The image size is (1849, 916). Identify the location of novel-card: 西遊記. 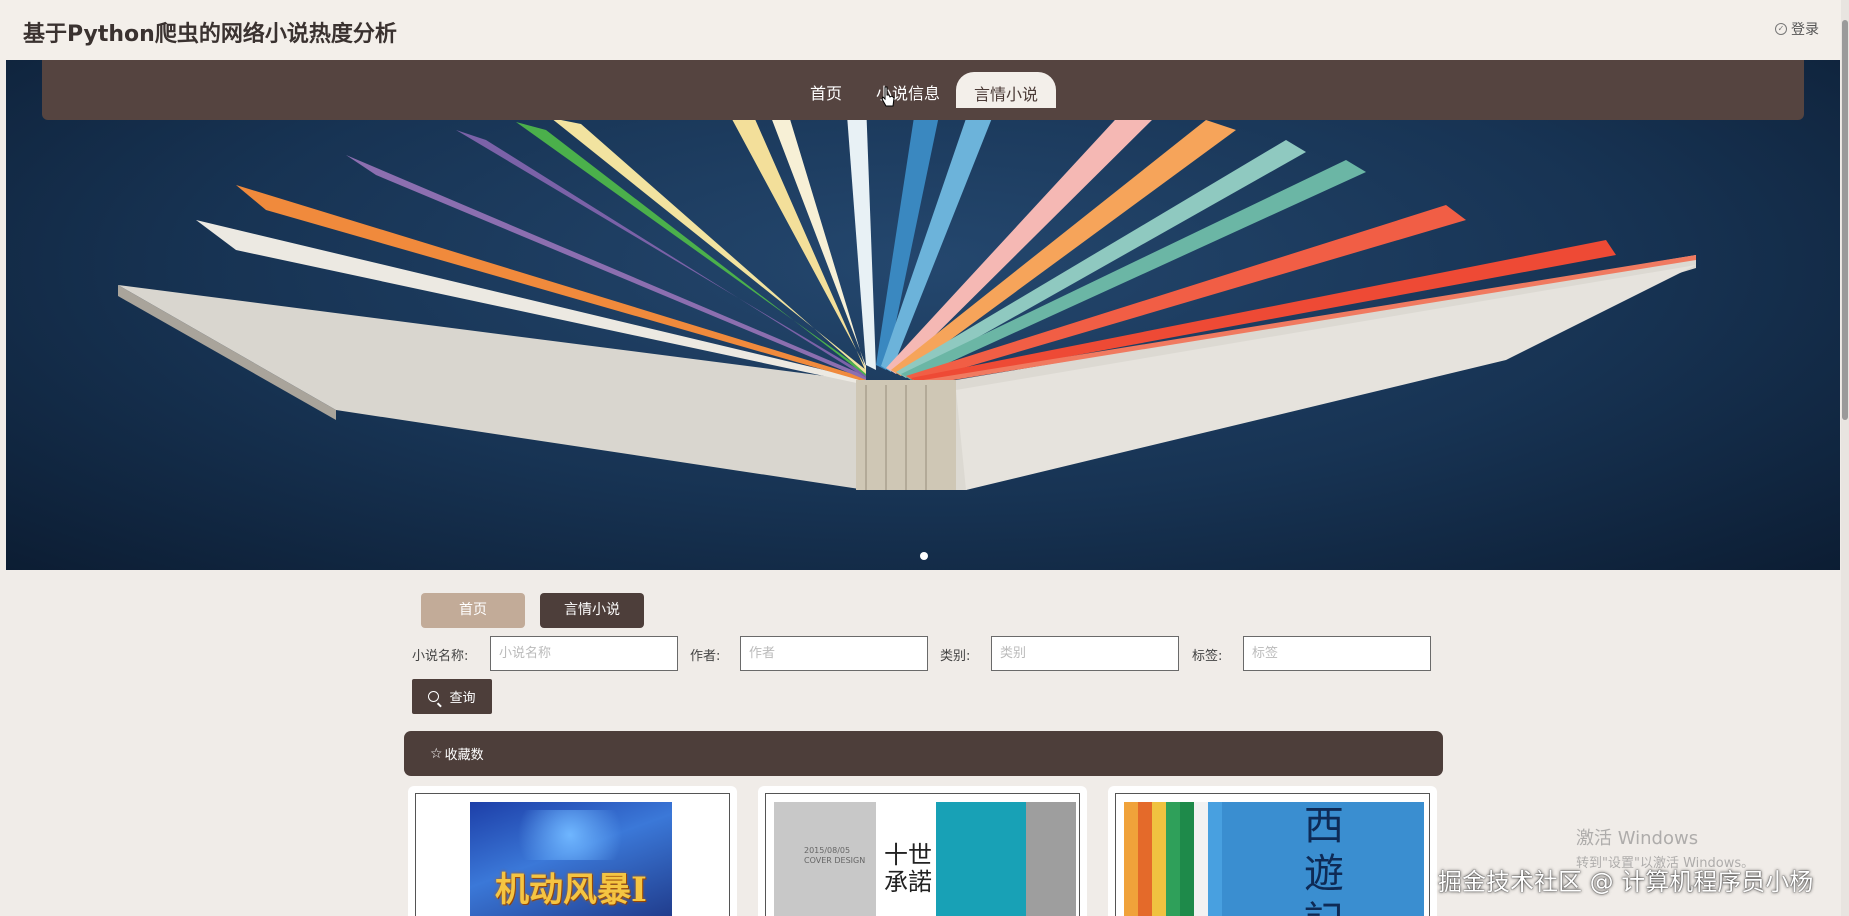
(1272, 851).